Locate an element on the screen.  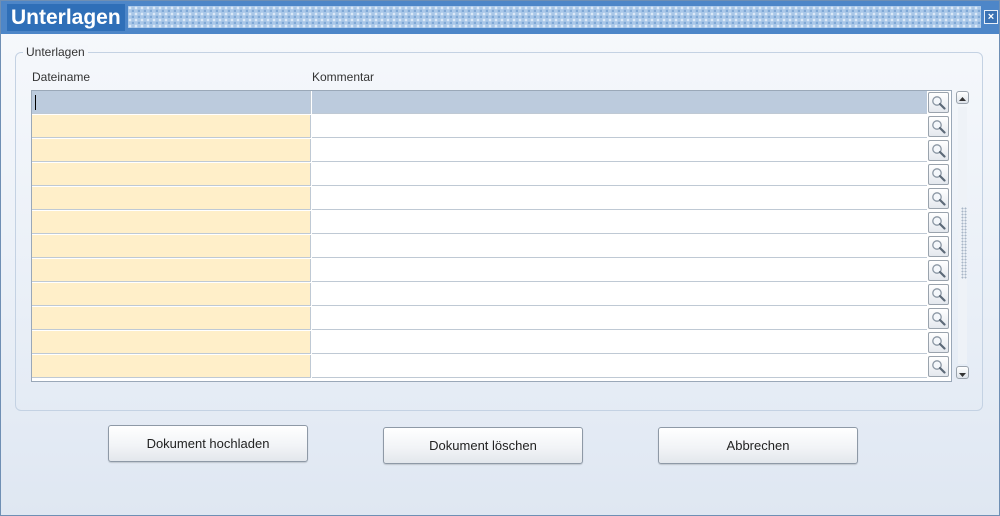
arrow-down-icon is located at coordinates (962, 375).